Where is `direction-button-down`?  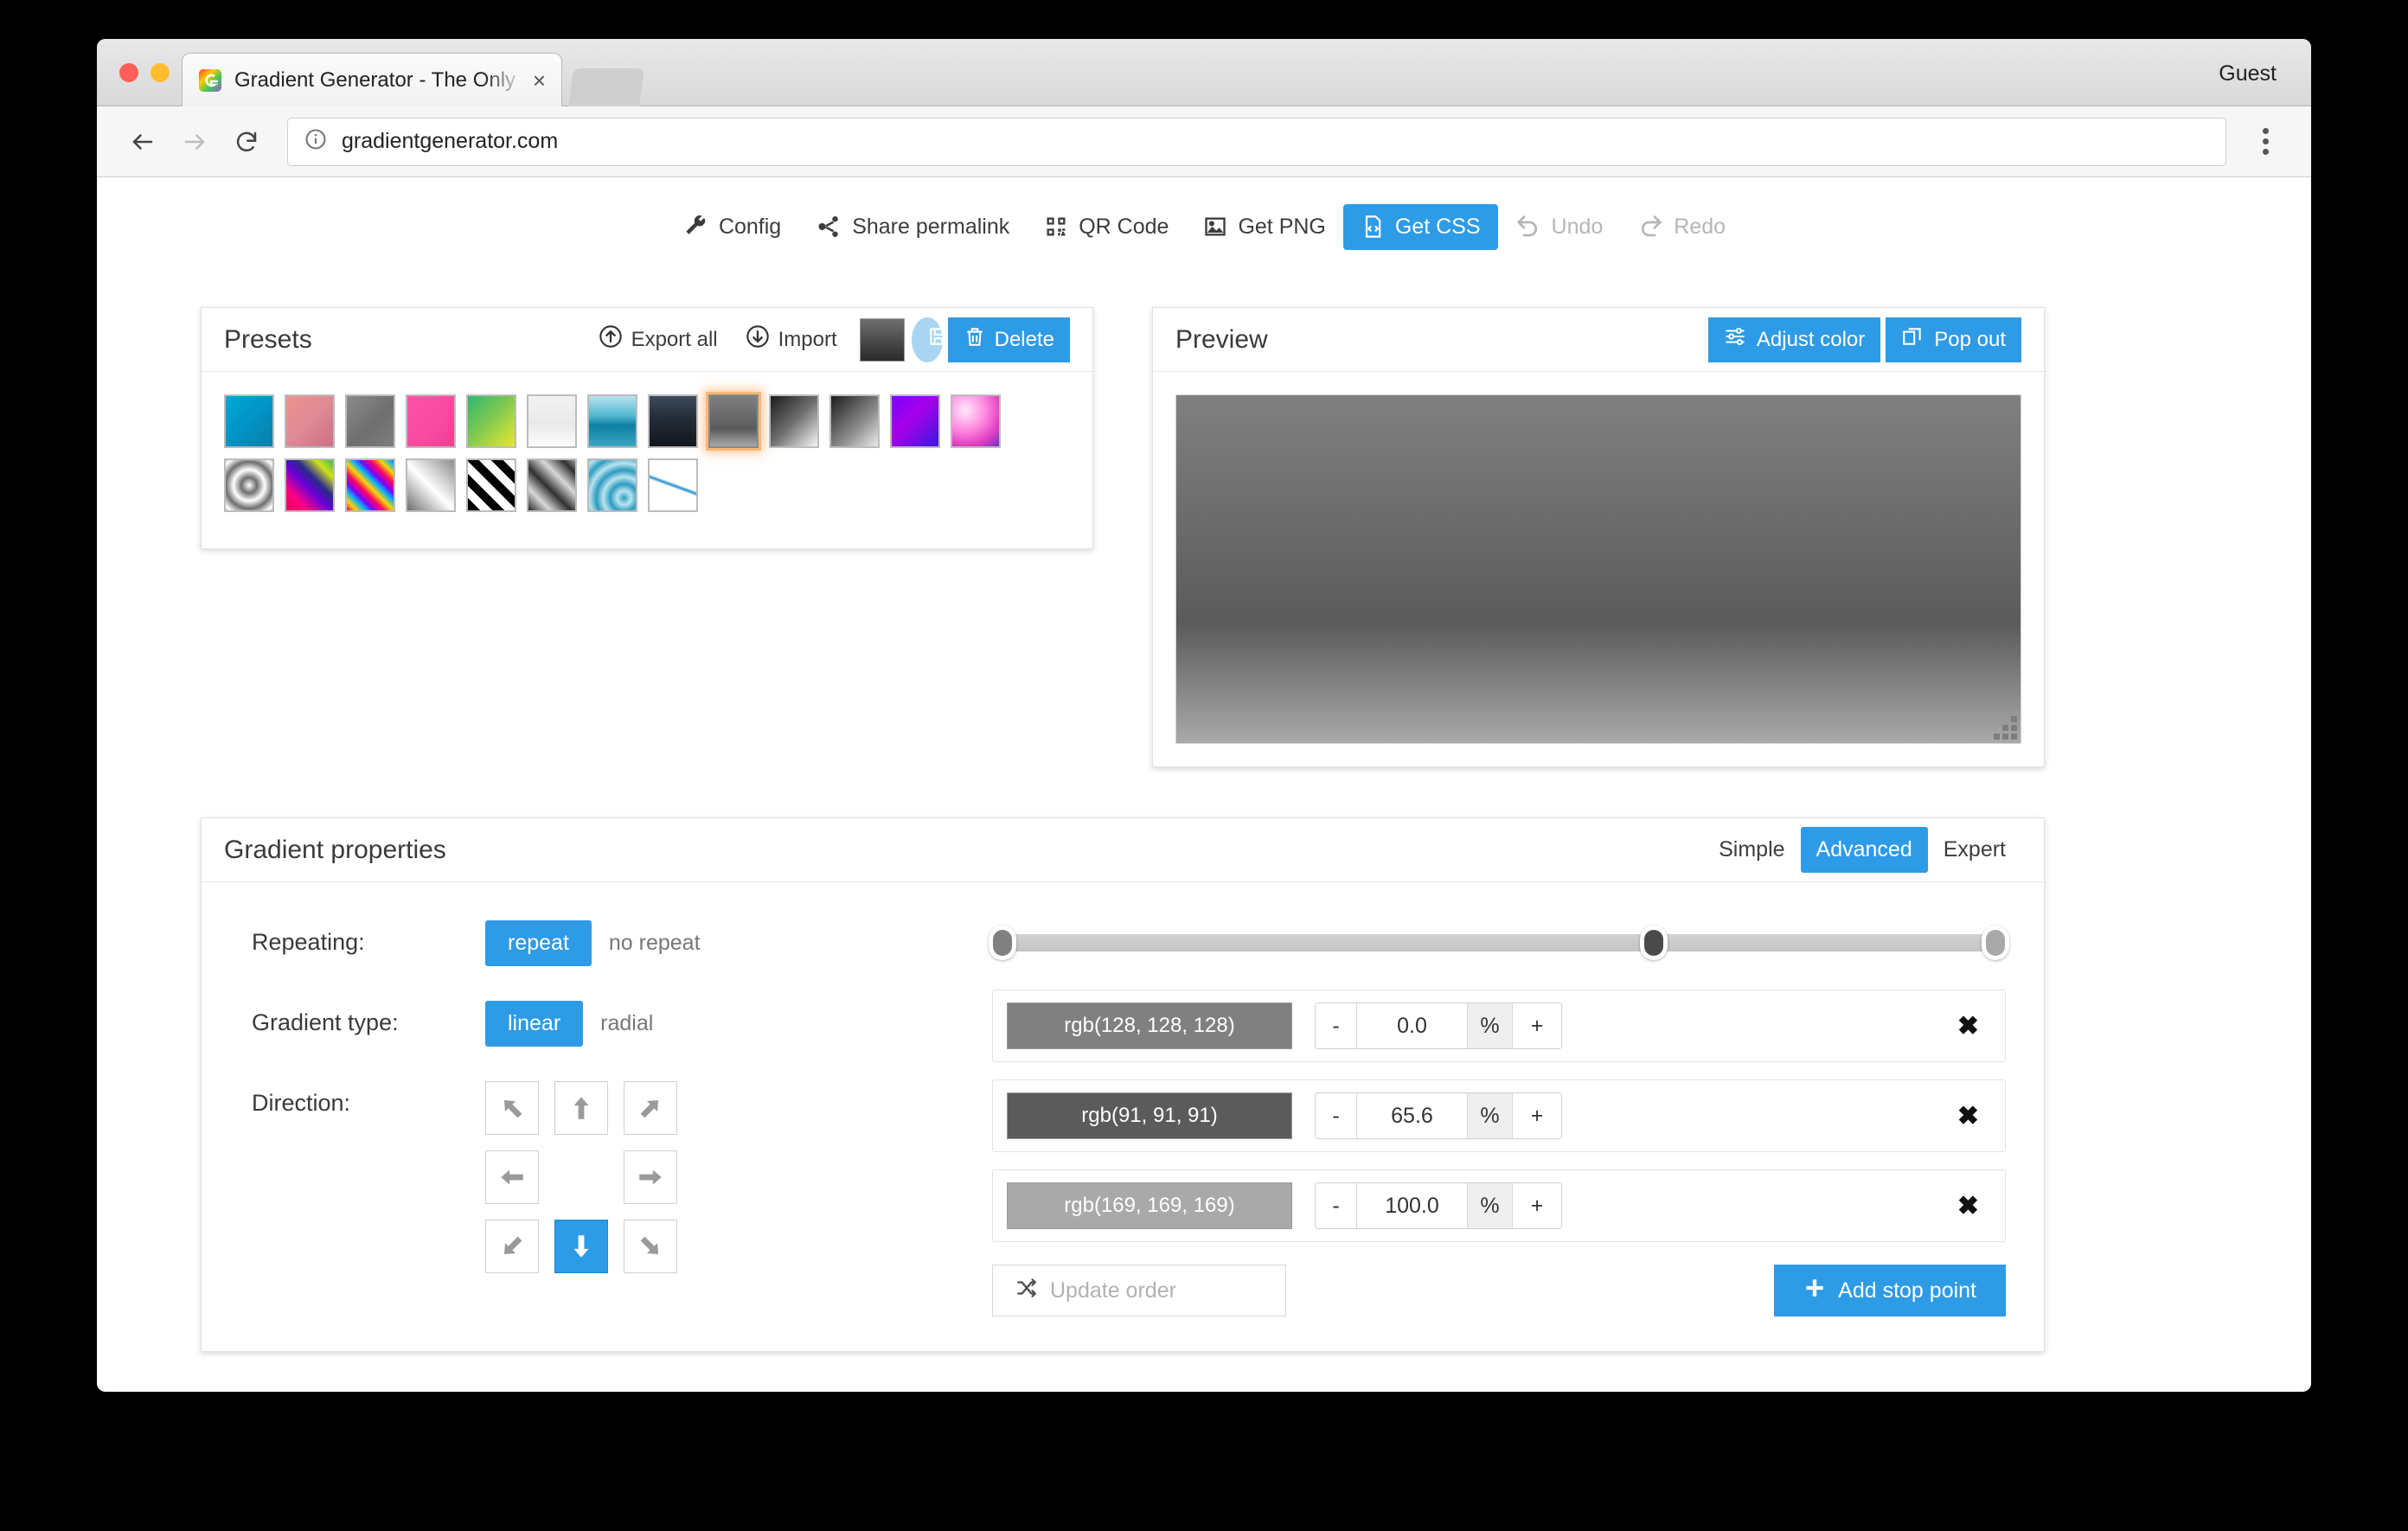
direction-button-down is located at coordinates (581, 1246).